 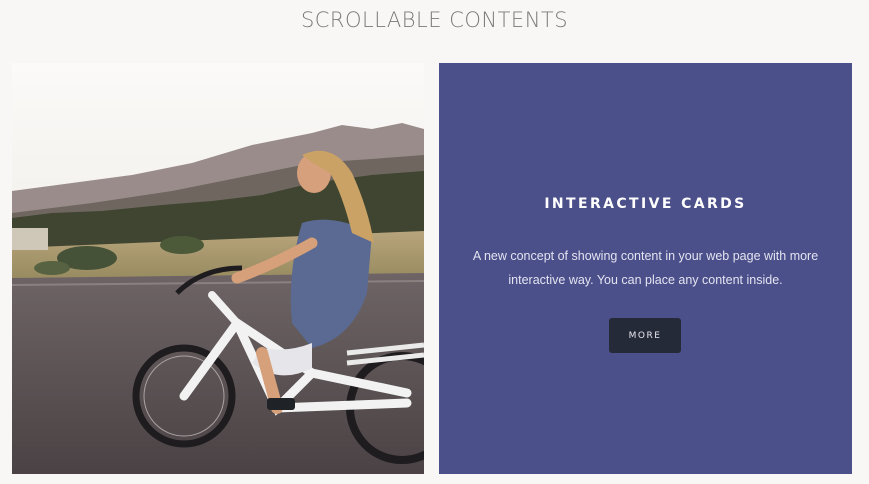 What do you see at coordinates (645, 335) in the screenshot?
I see `more-button: MORE` at bounding box center [645, 335].